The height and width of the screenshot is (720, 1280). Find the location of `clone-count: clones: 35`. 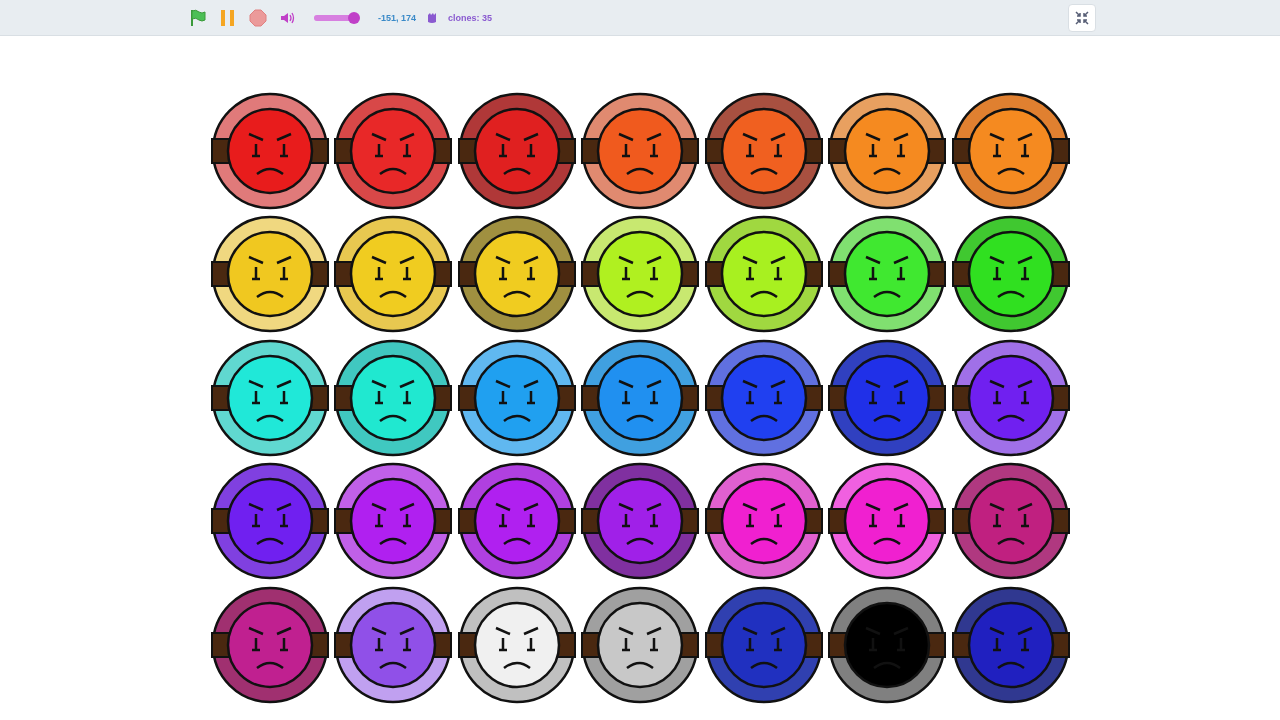

clone-count: clones: 35 is located at coordinates (470, 17).